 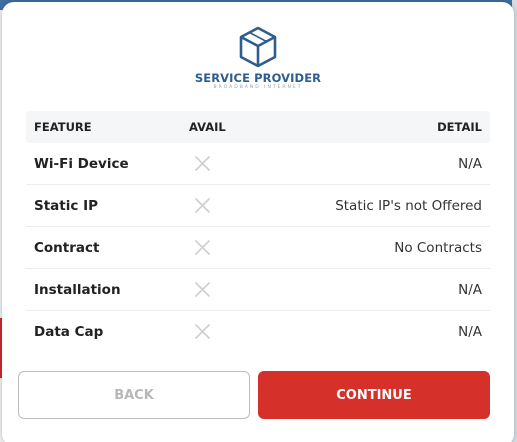 What do you see at coordinates (374, 395) in the screenshot?
I see `continue-button: CONTINUE` at bounding box center [374, 395].